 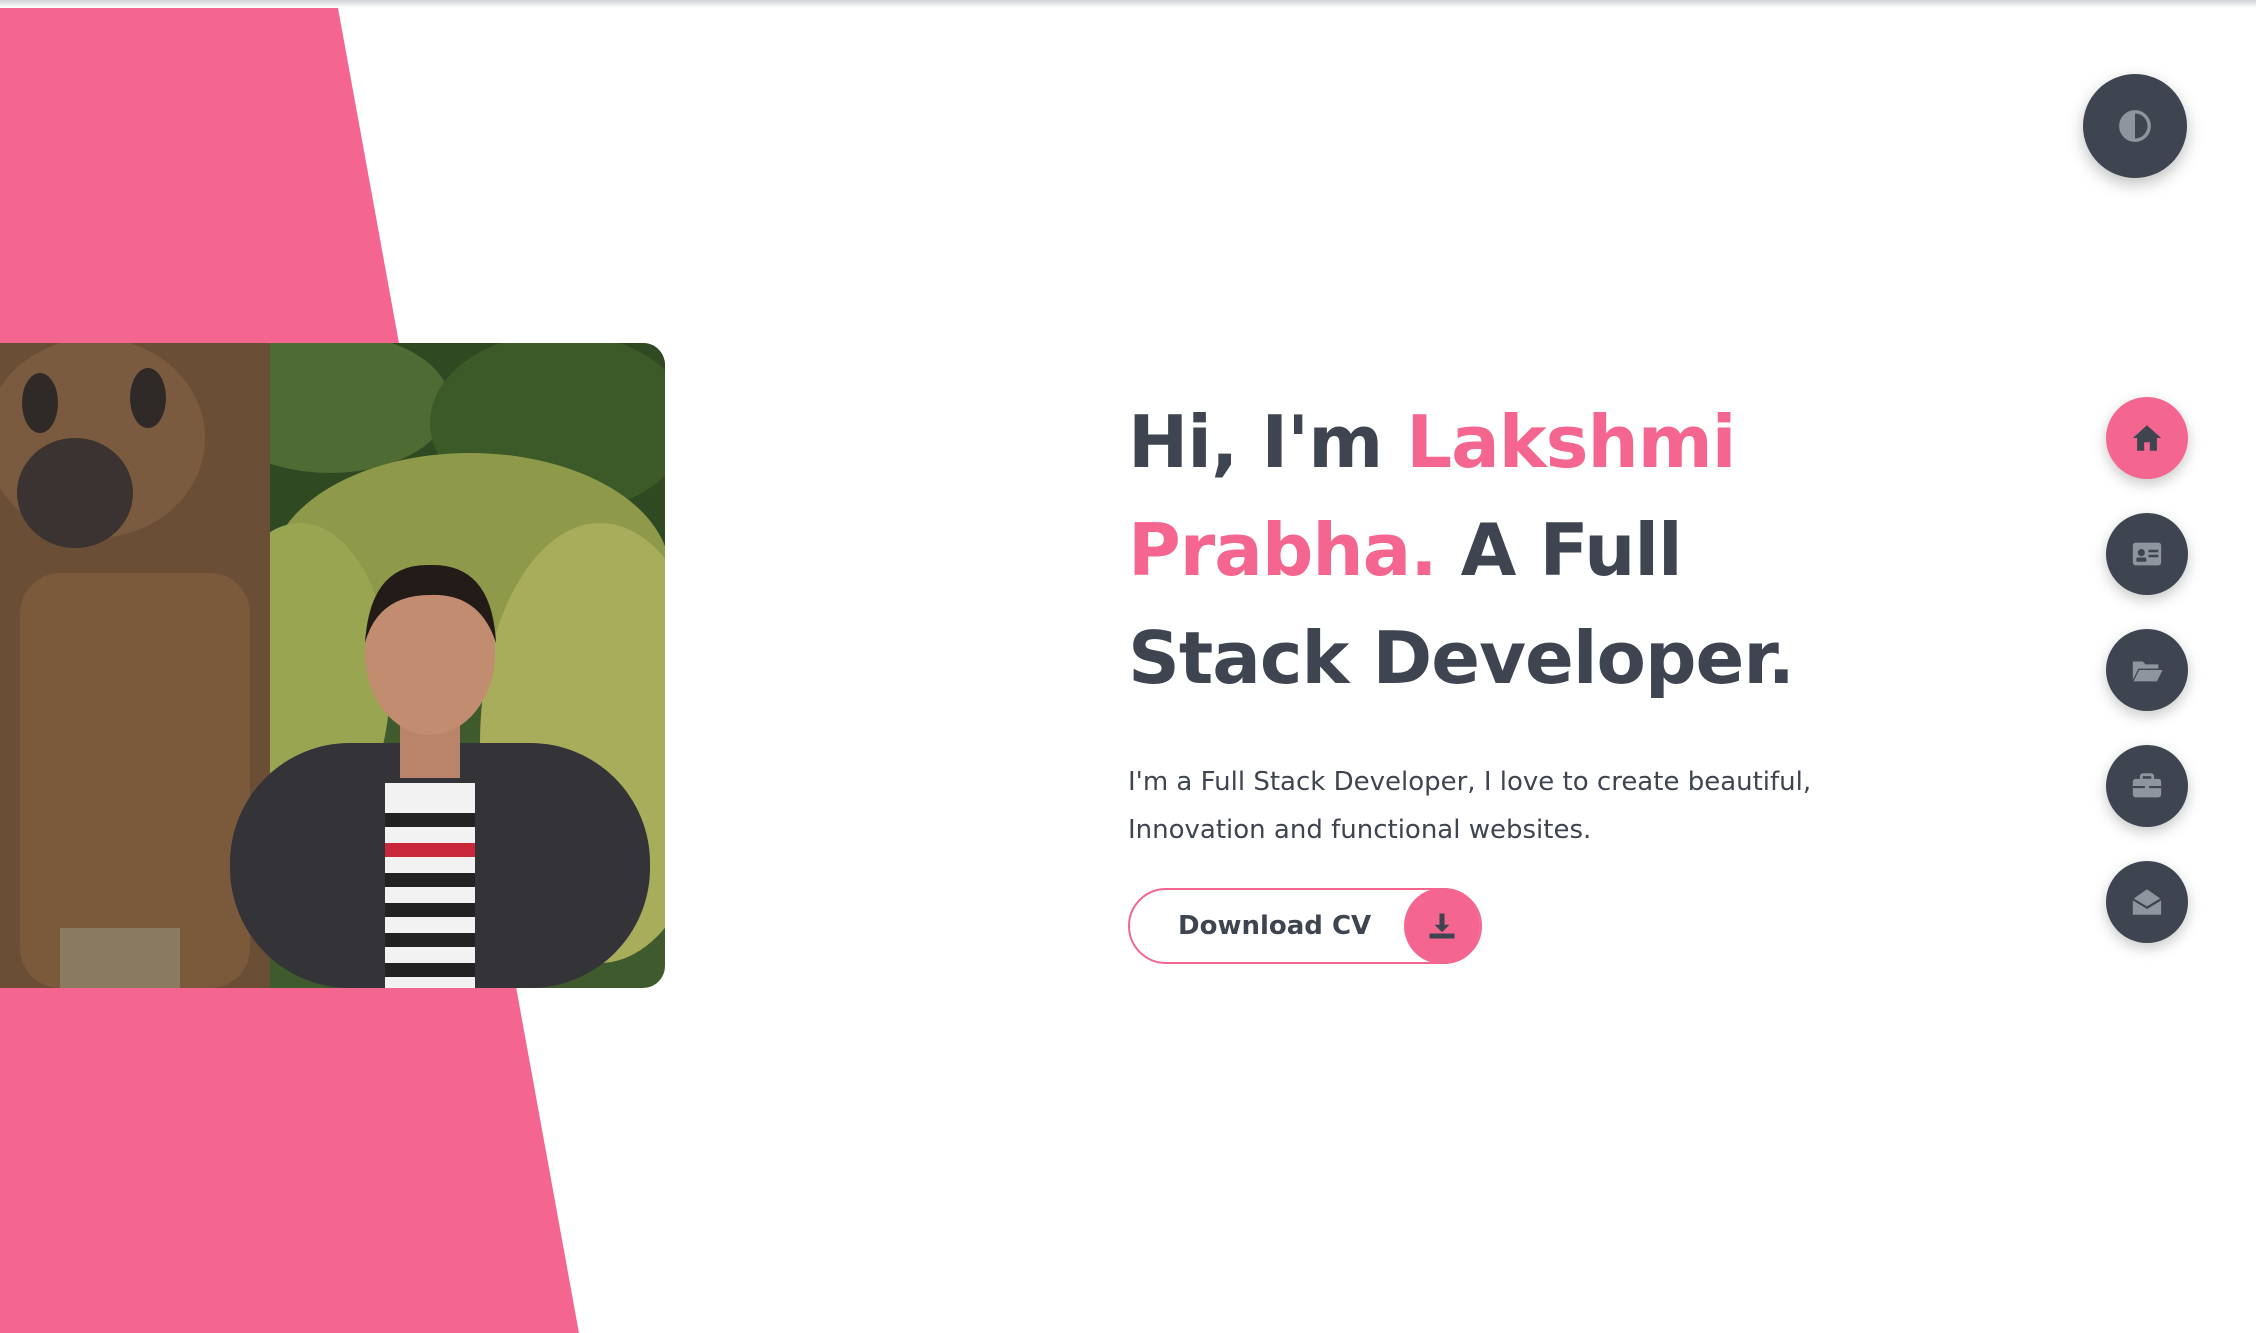 What do you see at coordinates (1267, 442) in the screenshot?
I see `greeting-text: Hi, I'm` at bounding box center [1267, 442].